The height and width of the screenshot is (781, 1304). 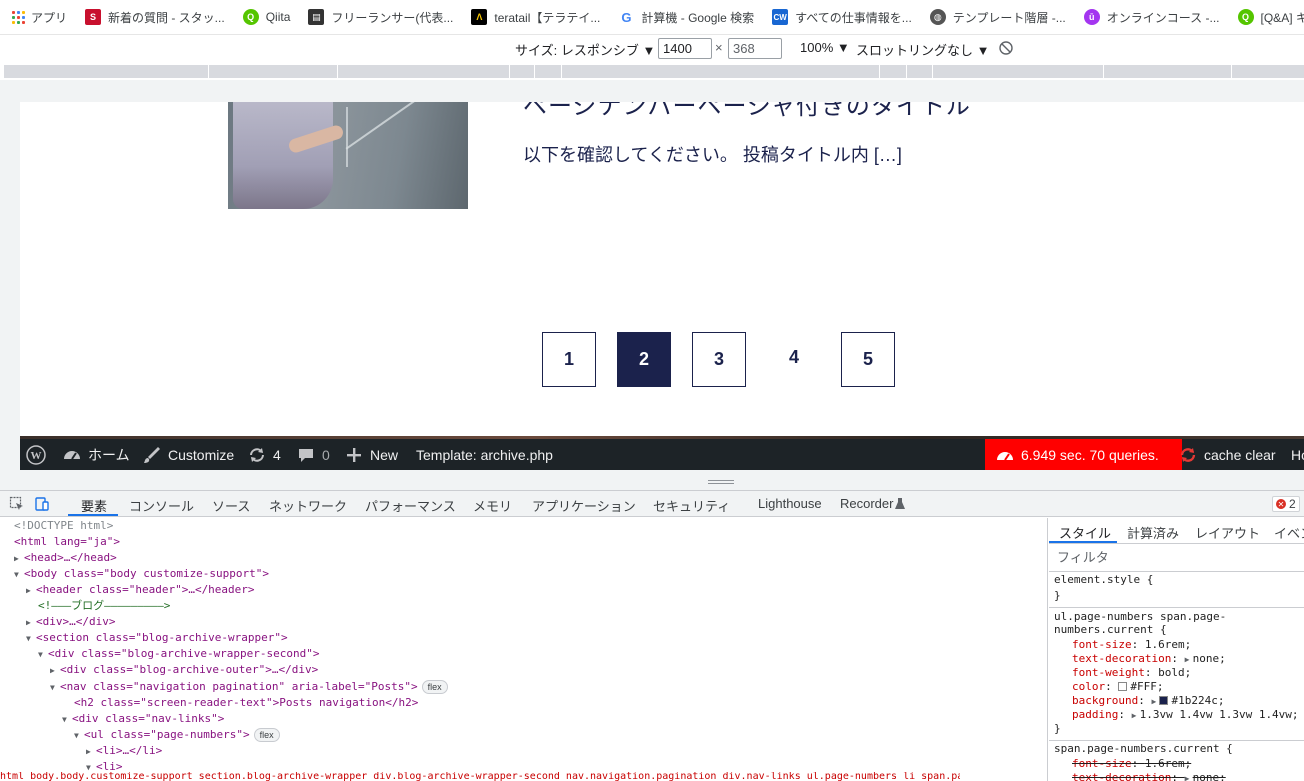 What do you see at coordinates (584, 505) in the screenshot?
I see `tab-application: アプリケーション` at bounding box center [584, 505].